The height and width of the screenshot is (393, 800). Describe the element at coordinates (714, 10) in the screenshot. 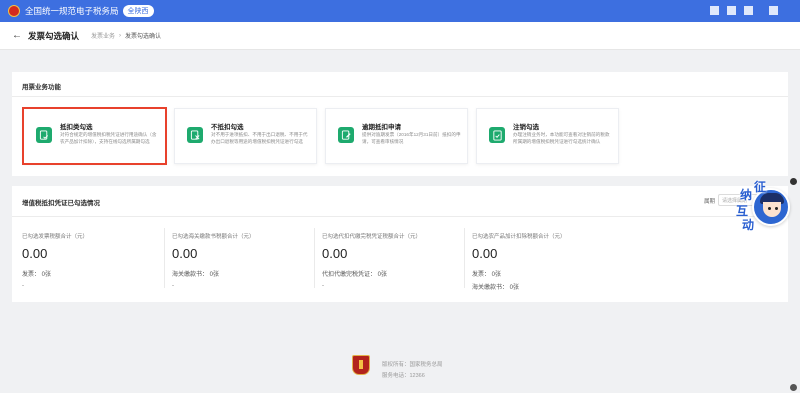

I see `user-menu-icon` at that location.